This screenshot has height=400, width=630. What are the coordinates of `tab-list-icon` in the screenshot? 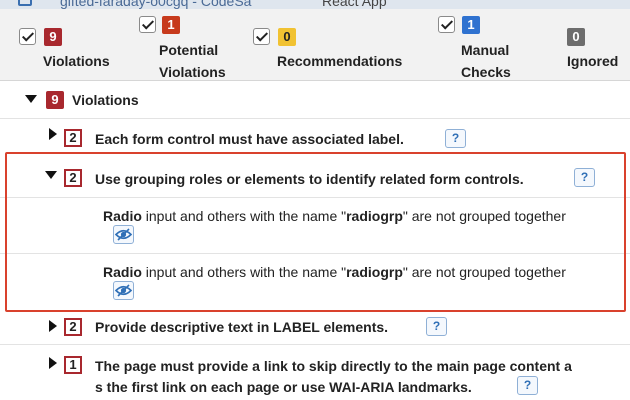 It's located at (25, 3).